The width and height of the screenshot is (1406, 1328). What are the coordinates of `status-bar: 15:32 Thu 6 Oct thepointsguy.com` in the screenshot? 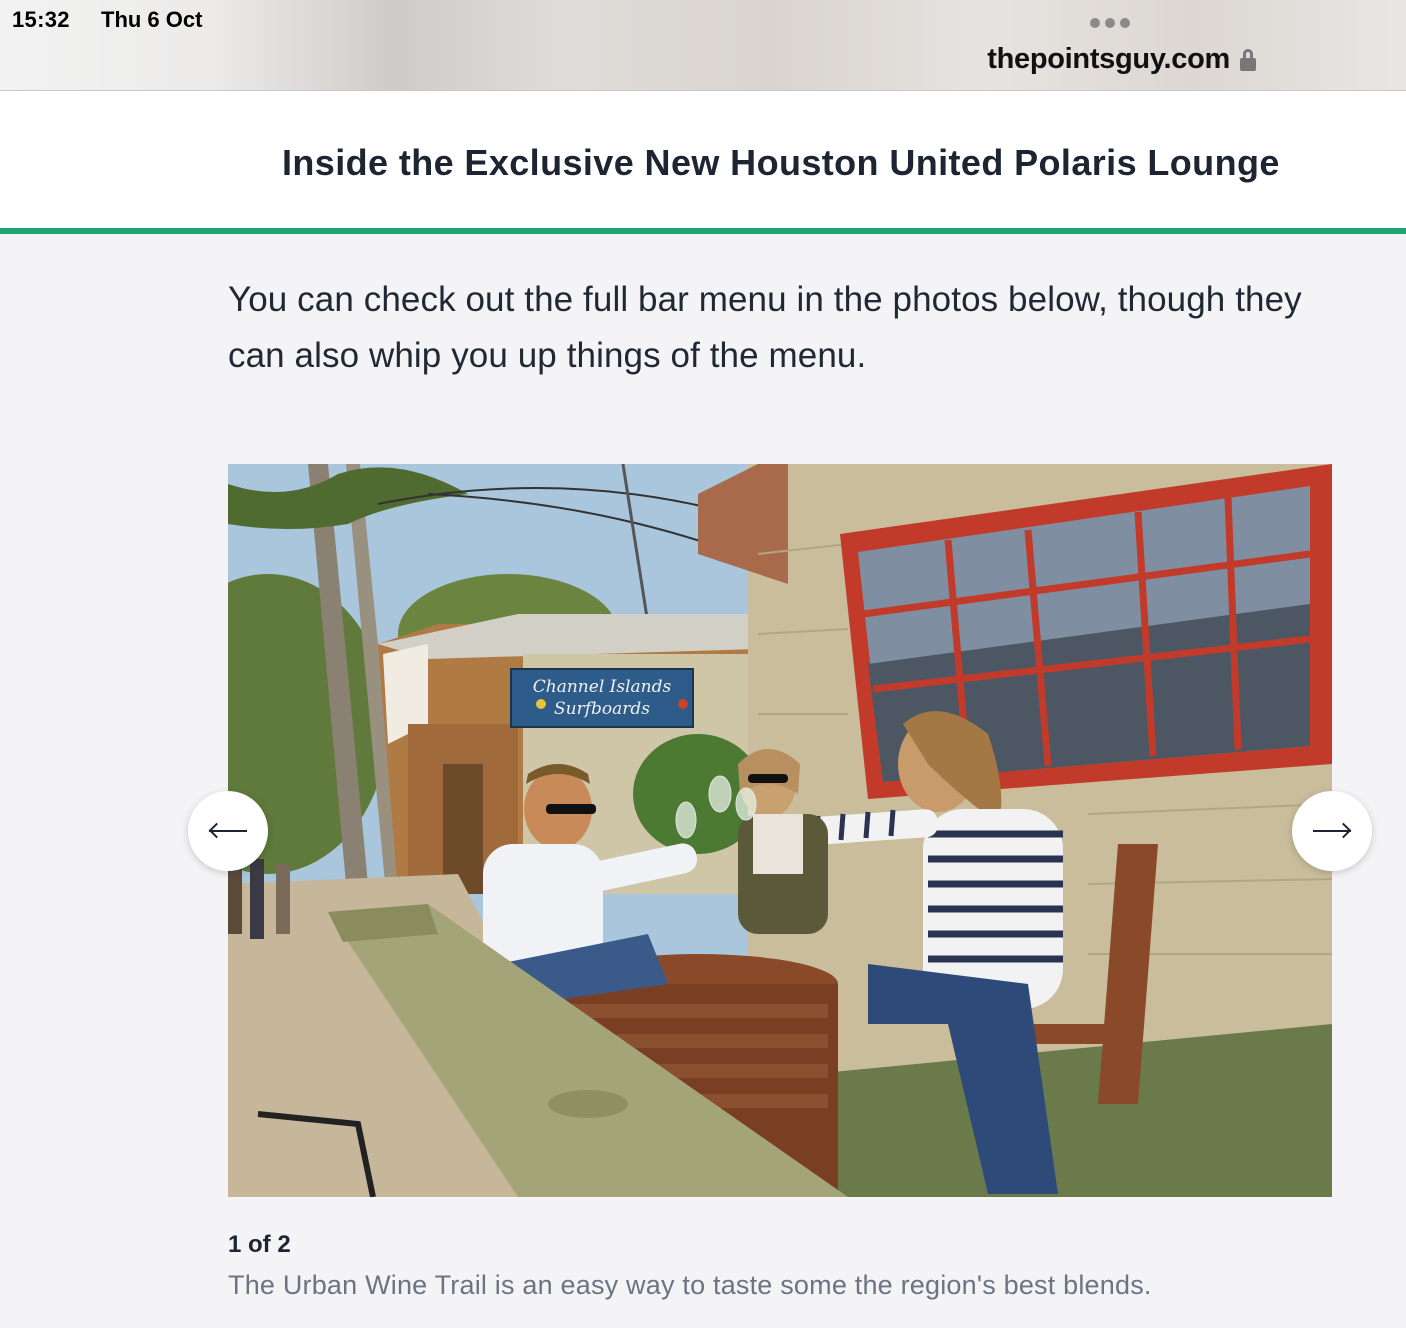 It's located at (703, 45).